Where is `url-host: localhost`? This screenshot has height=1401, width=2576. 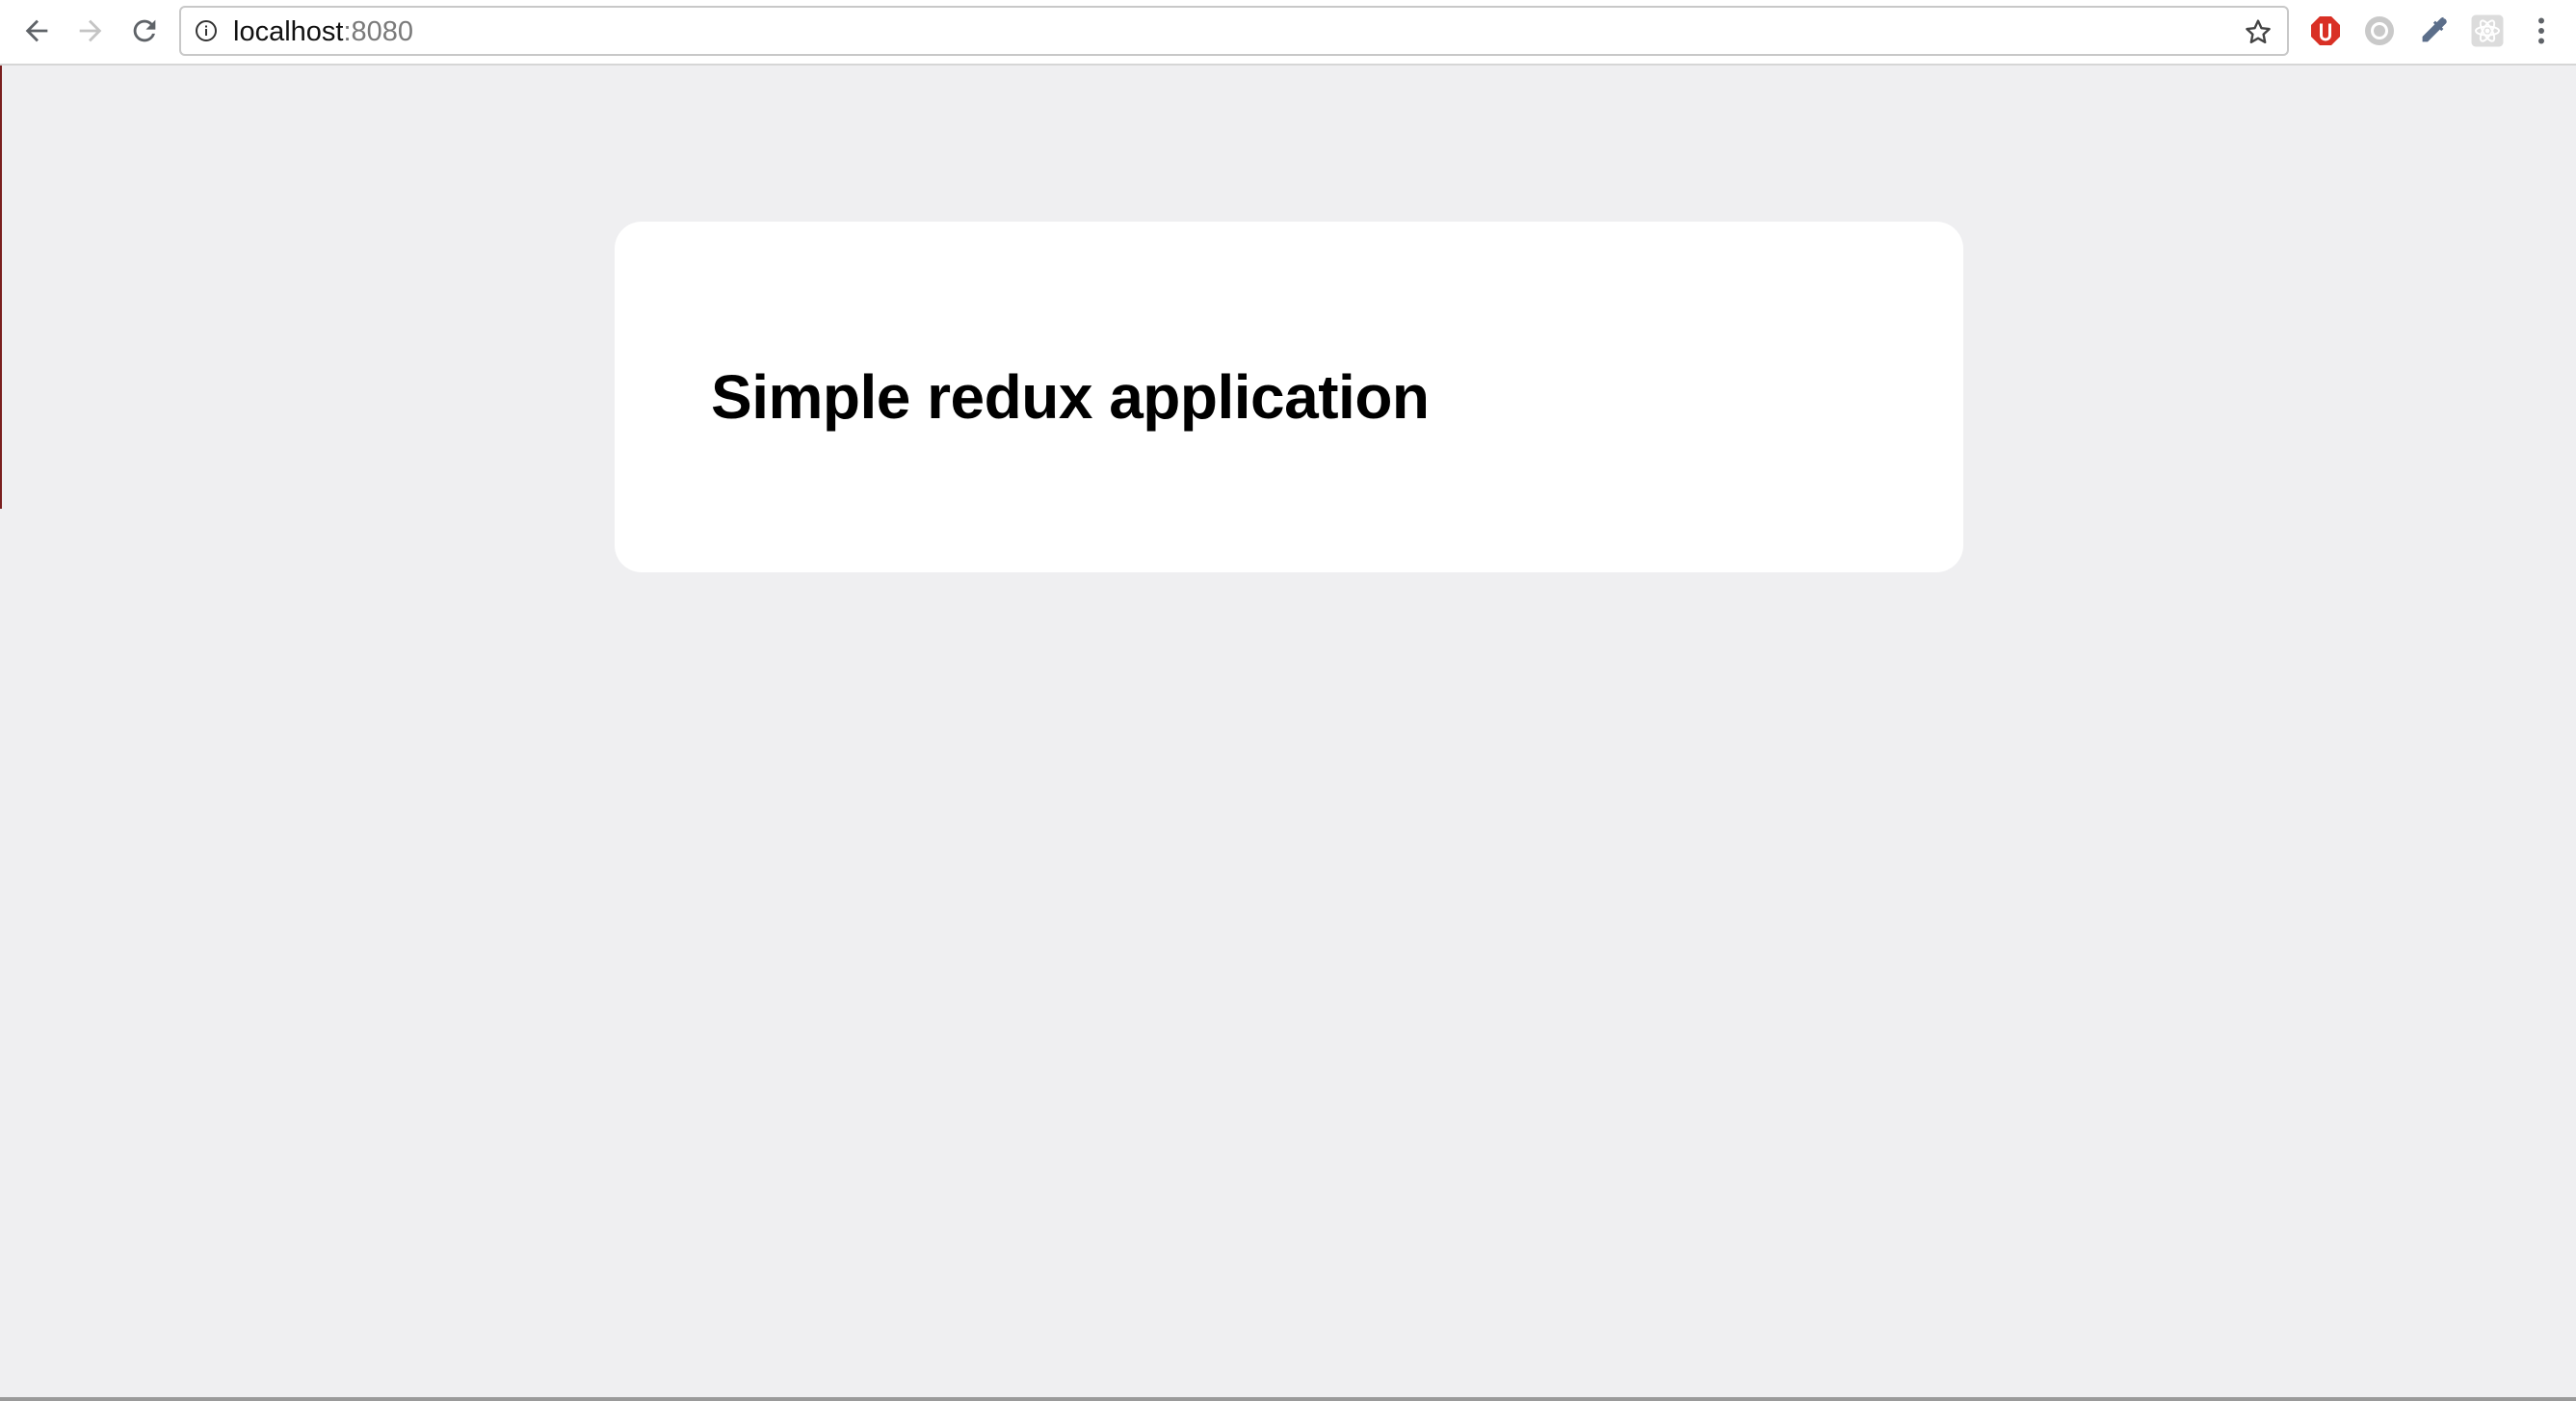
url-host: localhost is located at coordinates (288, 31).